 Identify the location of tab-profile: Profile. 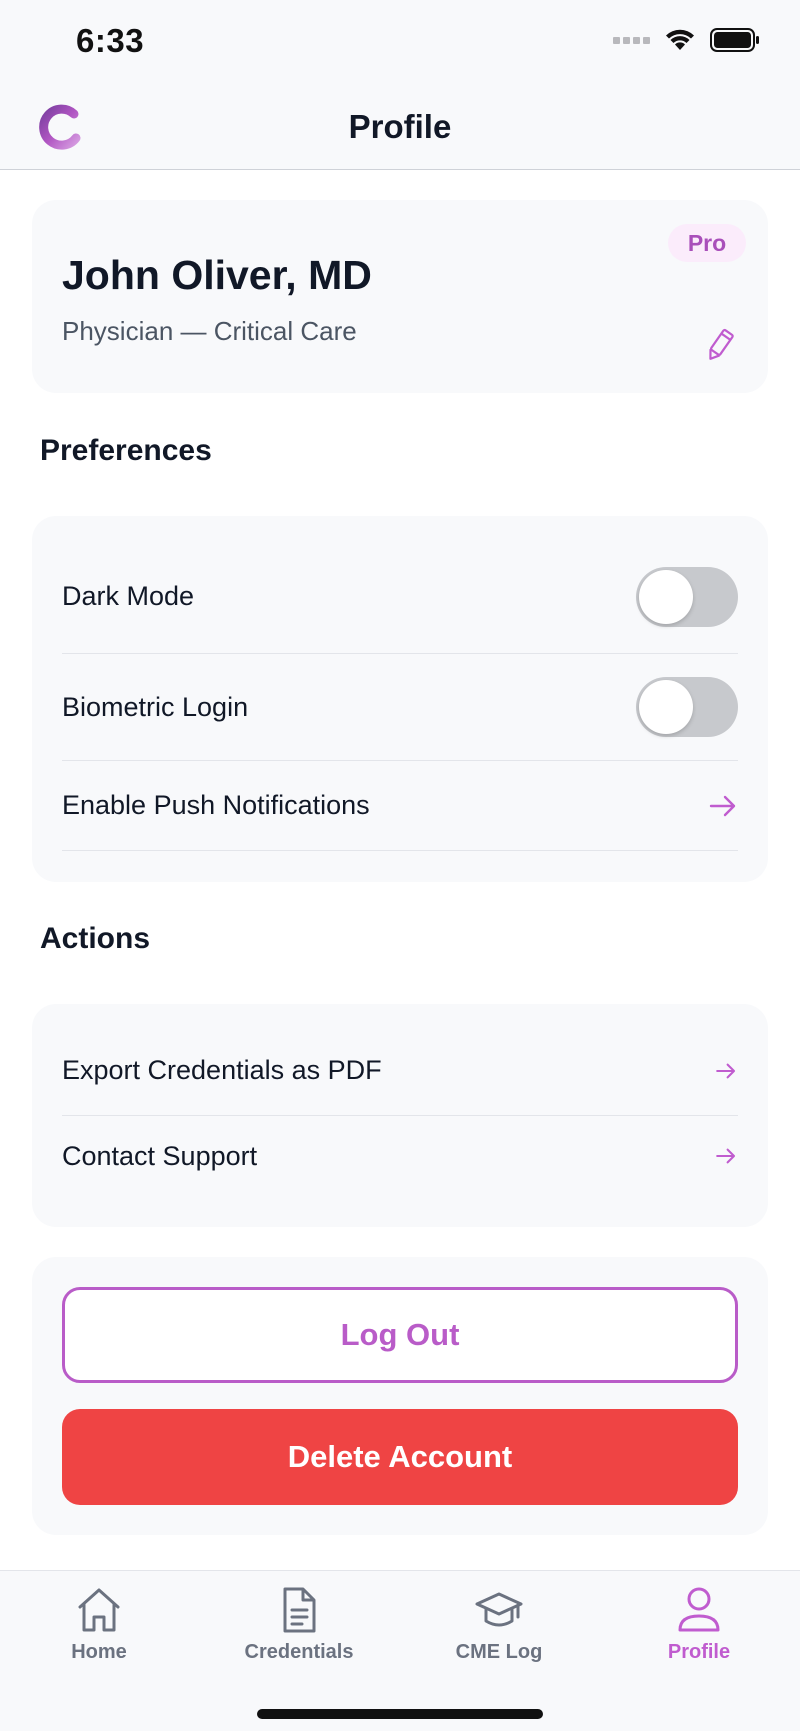
(699, 1624).